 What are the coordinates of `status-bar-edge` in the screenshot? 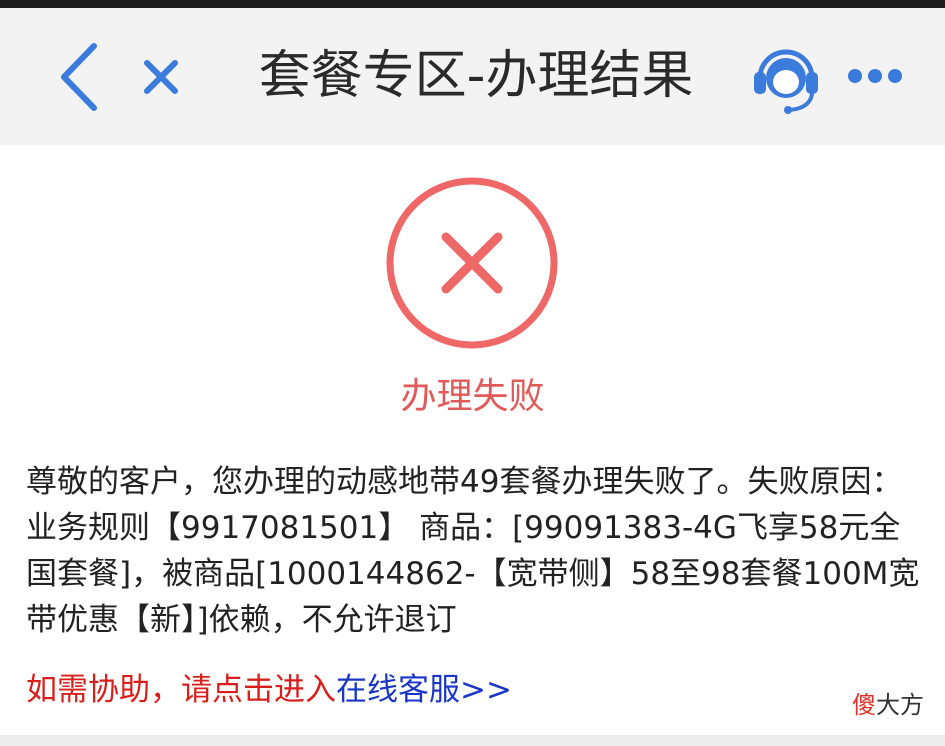 It's located at (472, 4).